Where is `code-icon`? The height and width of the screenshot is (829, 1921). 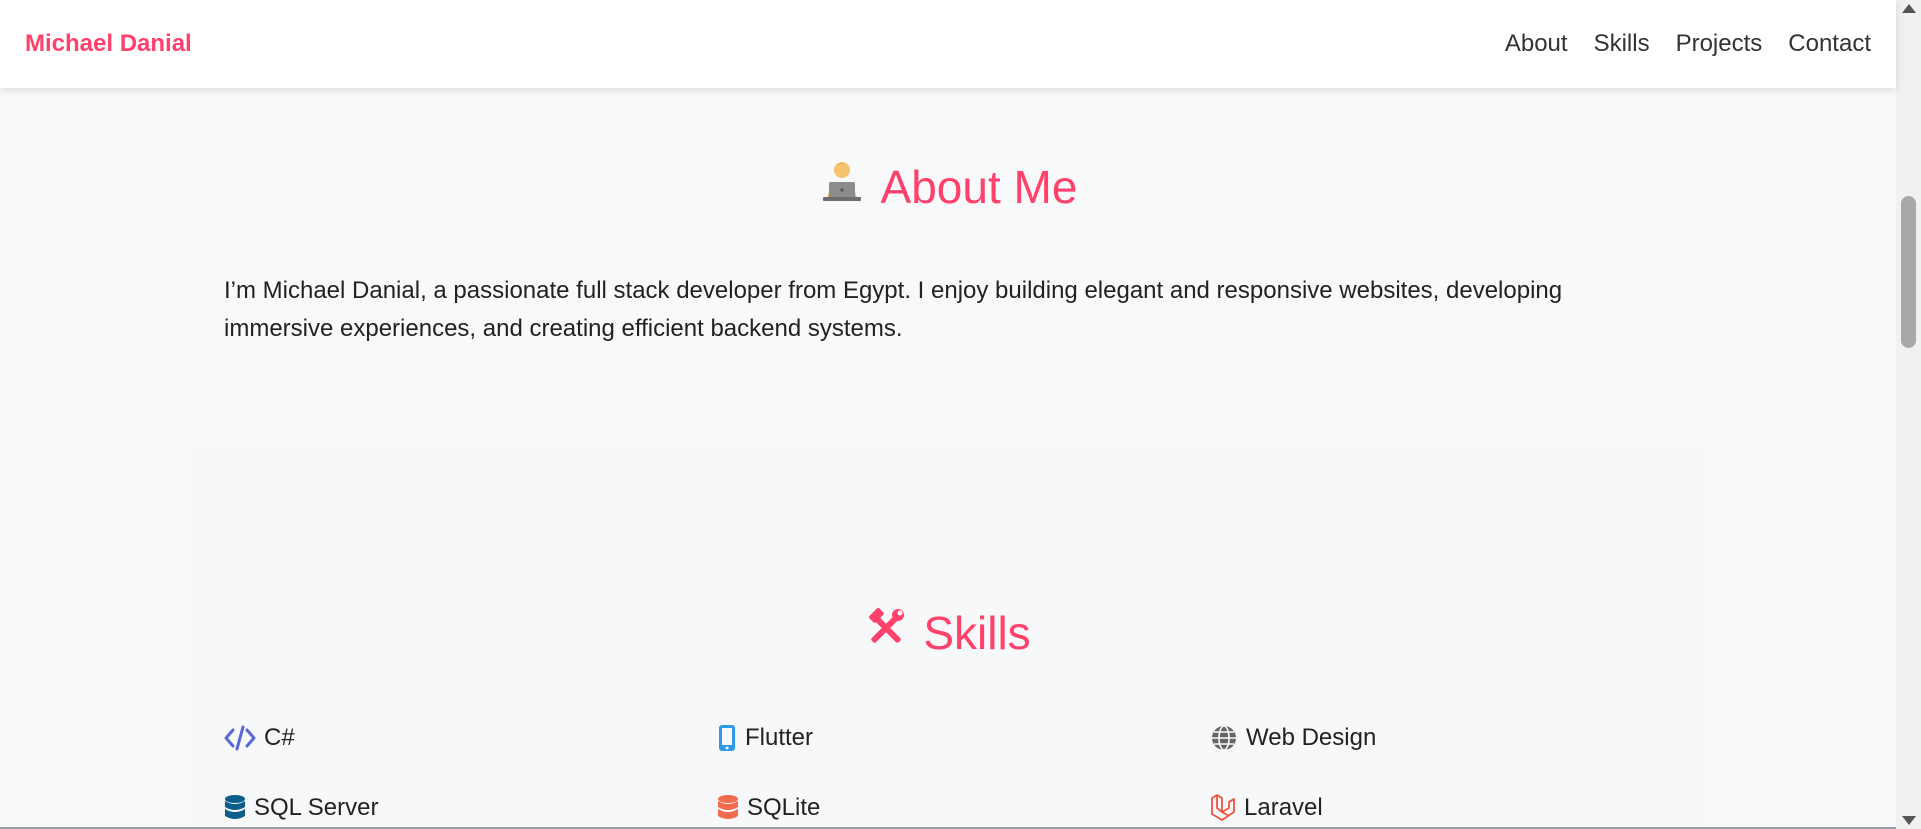
code-icon is located at coordinates (240, 738).